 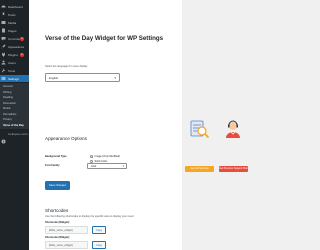 I want to click on page-icon, so click(x=3, y=30).